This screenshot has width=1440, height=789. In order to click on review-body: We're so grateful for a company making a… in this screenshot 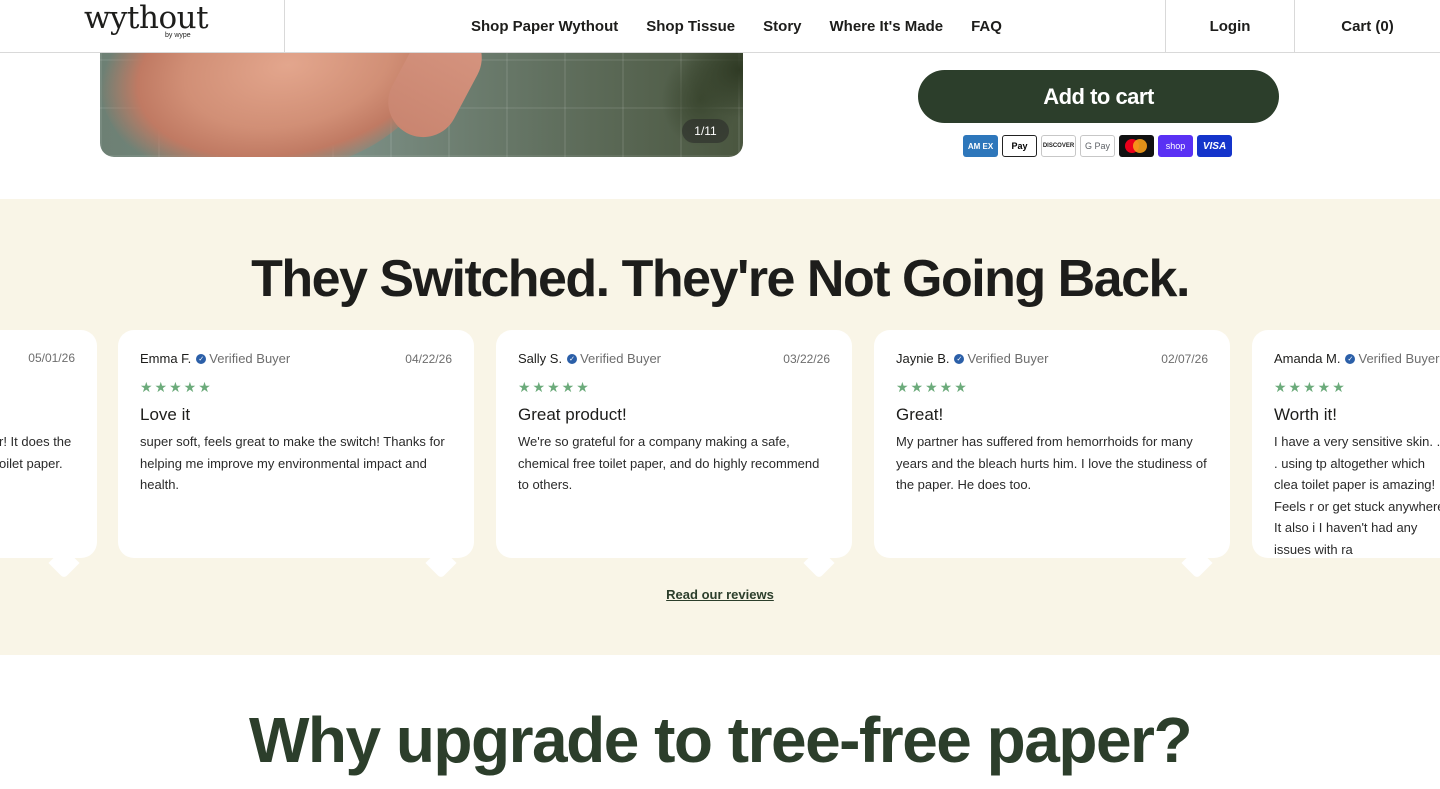, I will do `click(669, 463)`.